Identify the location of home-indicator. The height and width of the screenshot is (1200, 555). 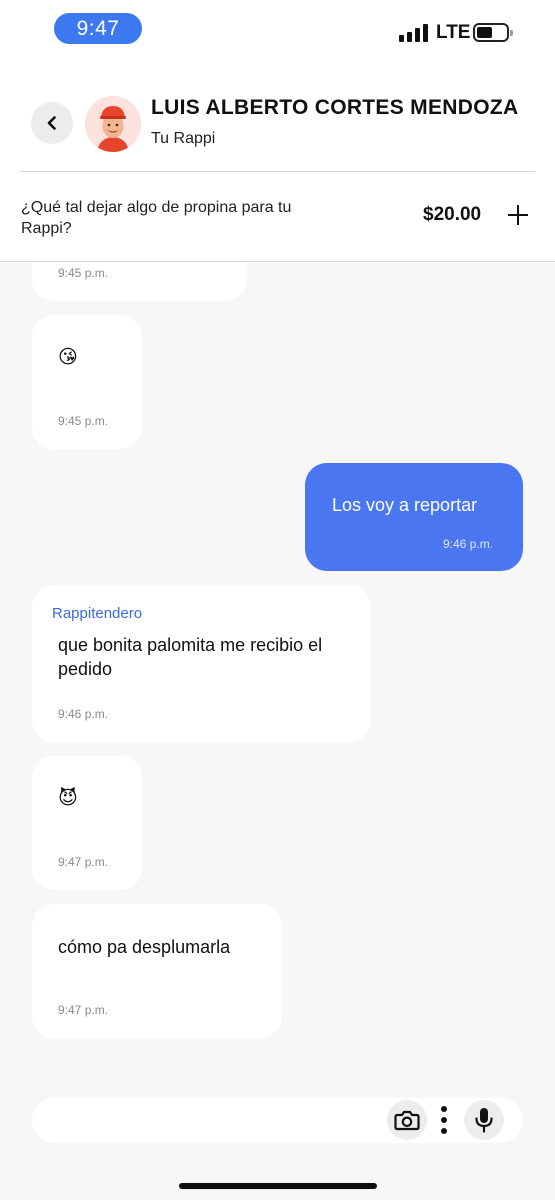
(278, 1186).